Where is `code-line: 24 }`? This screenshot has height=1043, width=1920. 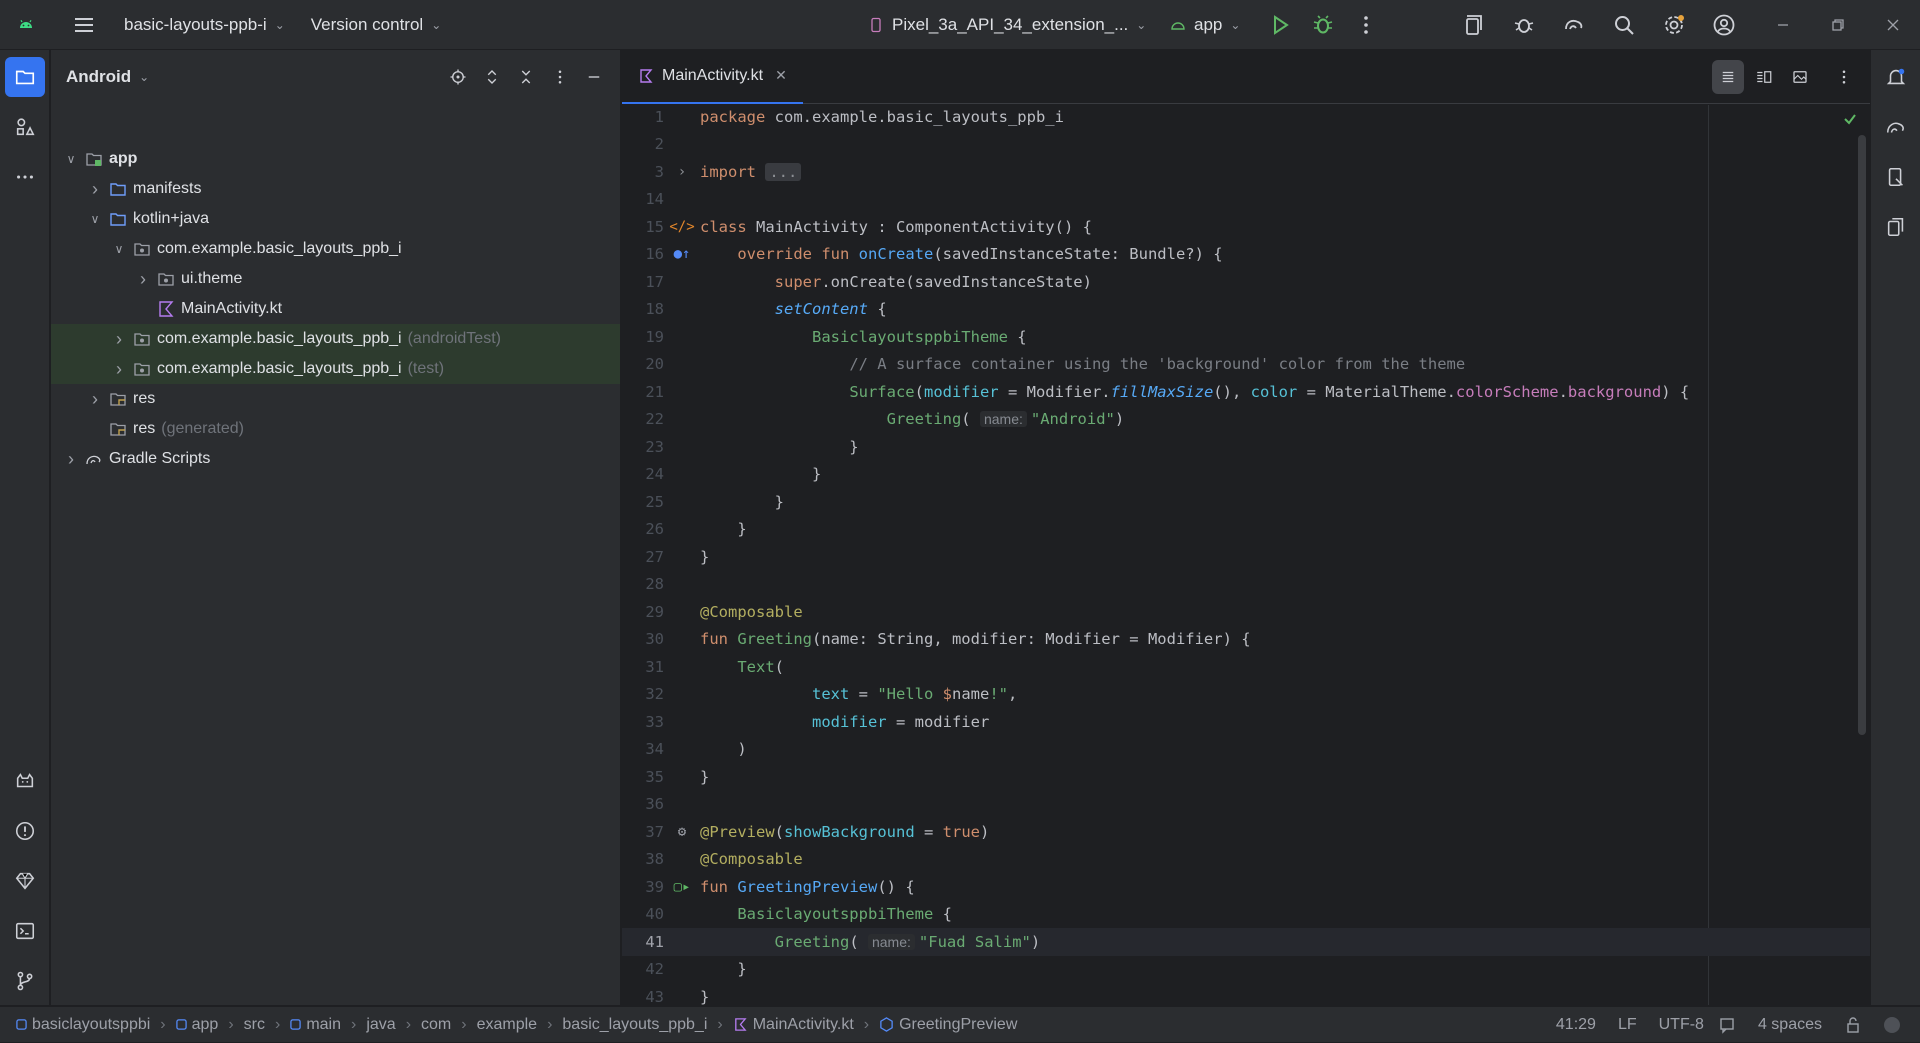
code-line: 24 } is located at coordinates (1246, 475).